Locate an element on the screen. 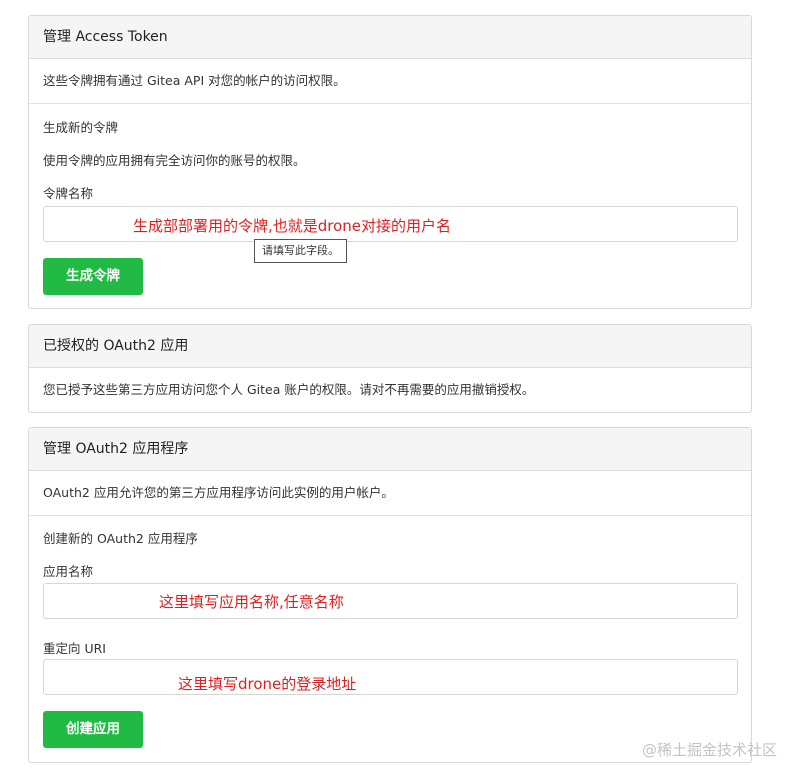  token-name-annotation: 生成部部署用的令牌,也就是drone对接的用户名 is located at coordinates (292, 226).